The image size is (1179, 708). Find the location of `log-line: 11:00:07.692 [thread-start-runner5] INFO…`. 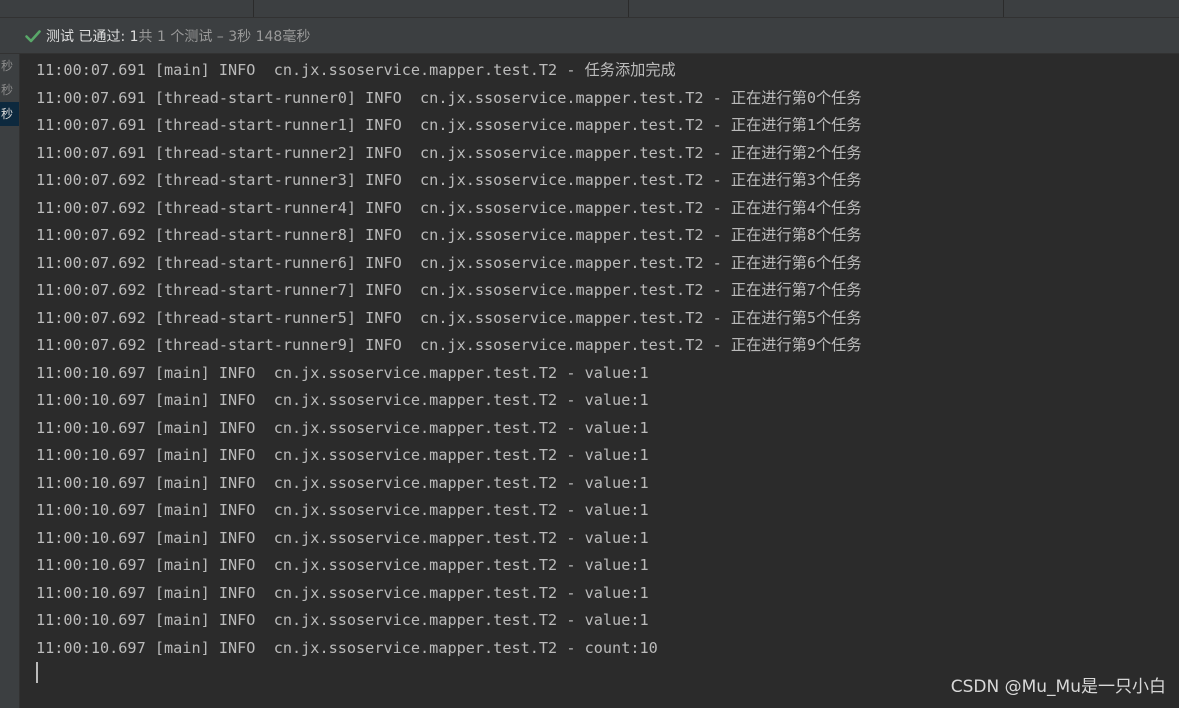

log-line: 11:00:07.692 [thread-start-runner5] INFO… is located at coordinates (449, 317).